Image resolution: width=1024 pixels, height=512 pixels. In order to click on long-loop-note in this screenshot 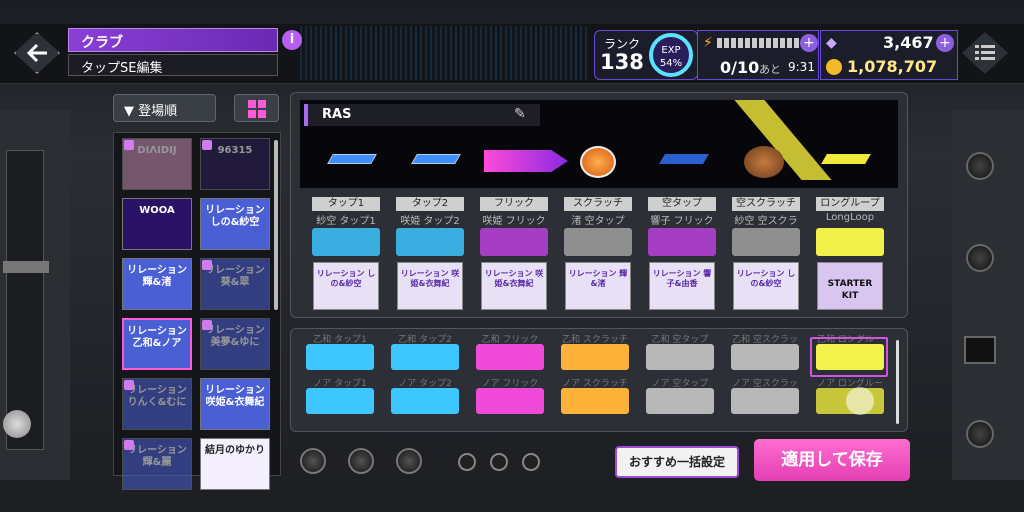, I will do `click(846, 159)`.